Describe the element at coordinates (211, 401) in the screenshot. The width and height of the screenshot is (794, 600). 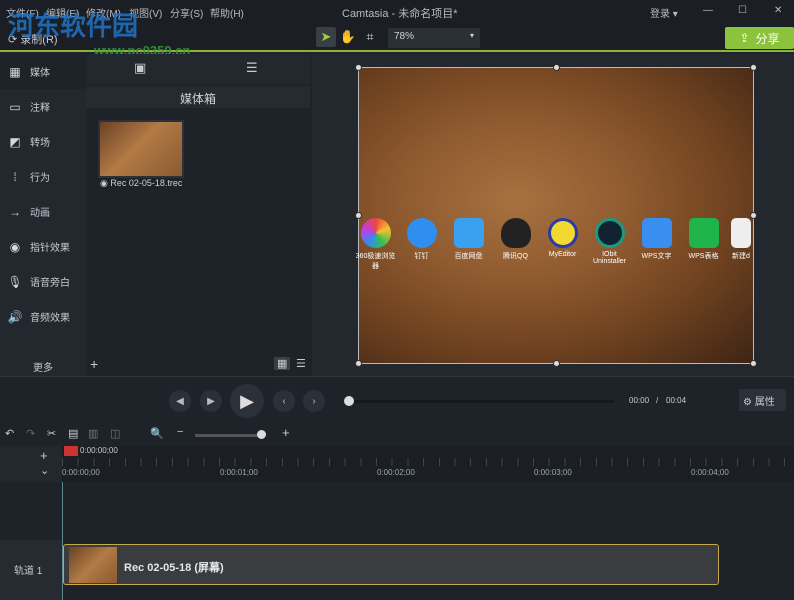
I see `step-forward-button: ▶` at that location.